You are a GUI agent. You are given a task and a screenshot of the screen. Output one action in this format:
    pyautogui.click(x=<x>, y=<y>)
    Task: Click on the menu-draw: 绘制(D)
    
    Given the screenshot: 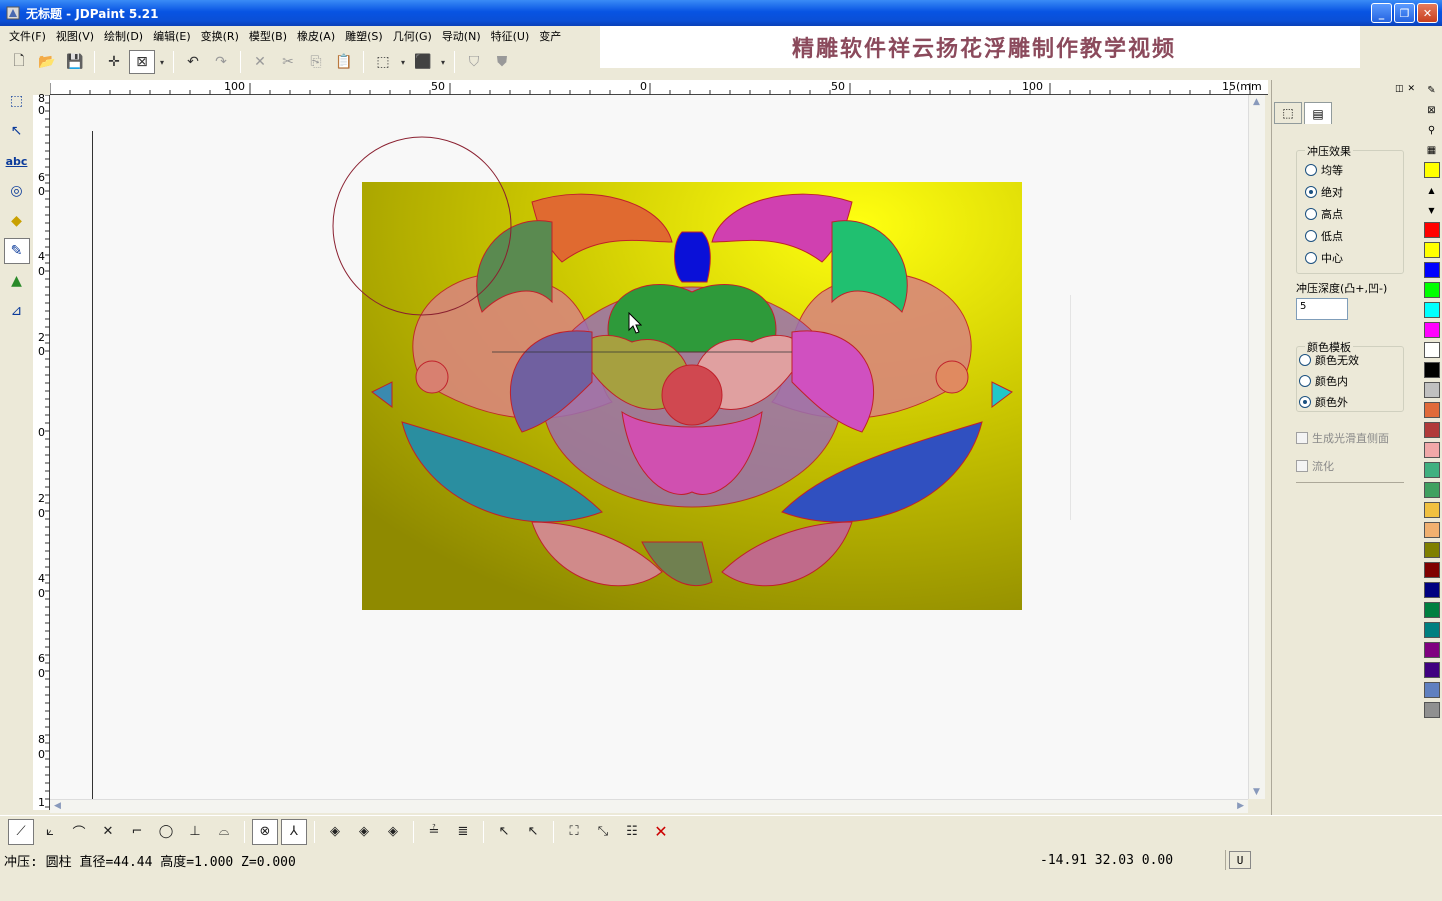 What is the action you would take?
    pyautogui.click(x=123, y=36)
    